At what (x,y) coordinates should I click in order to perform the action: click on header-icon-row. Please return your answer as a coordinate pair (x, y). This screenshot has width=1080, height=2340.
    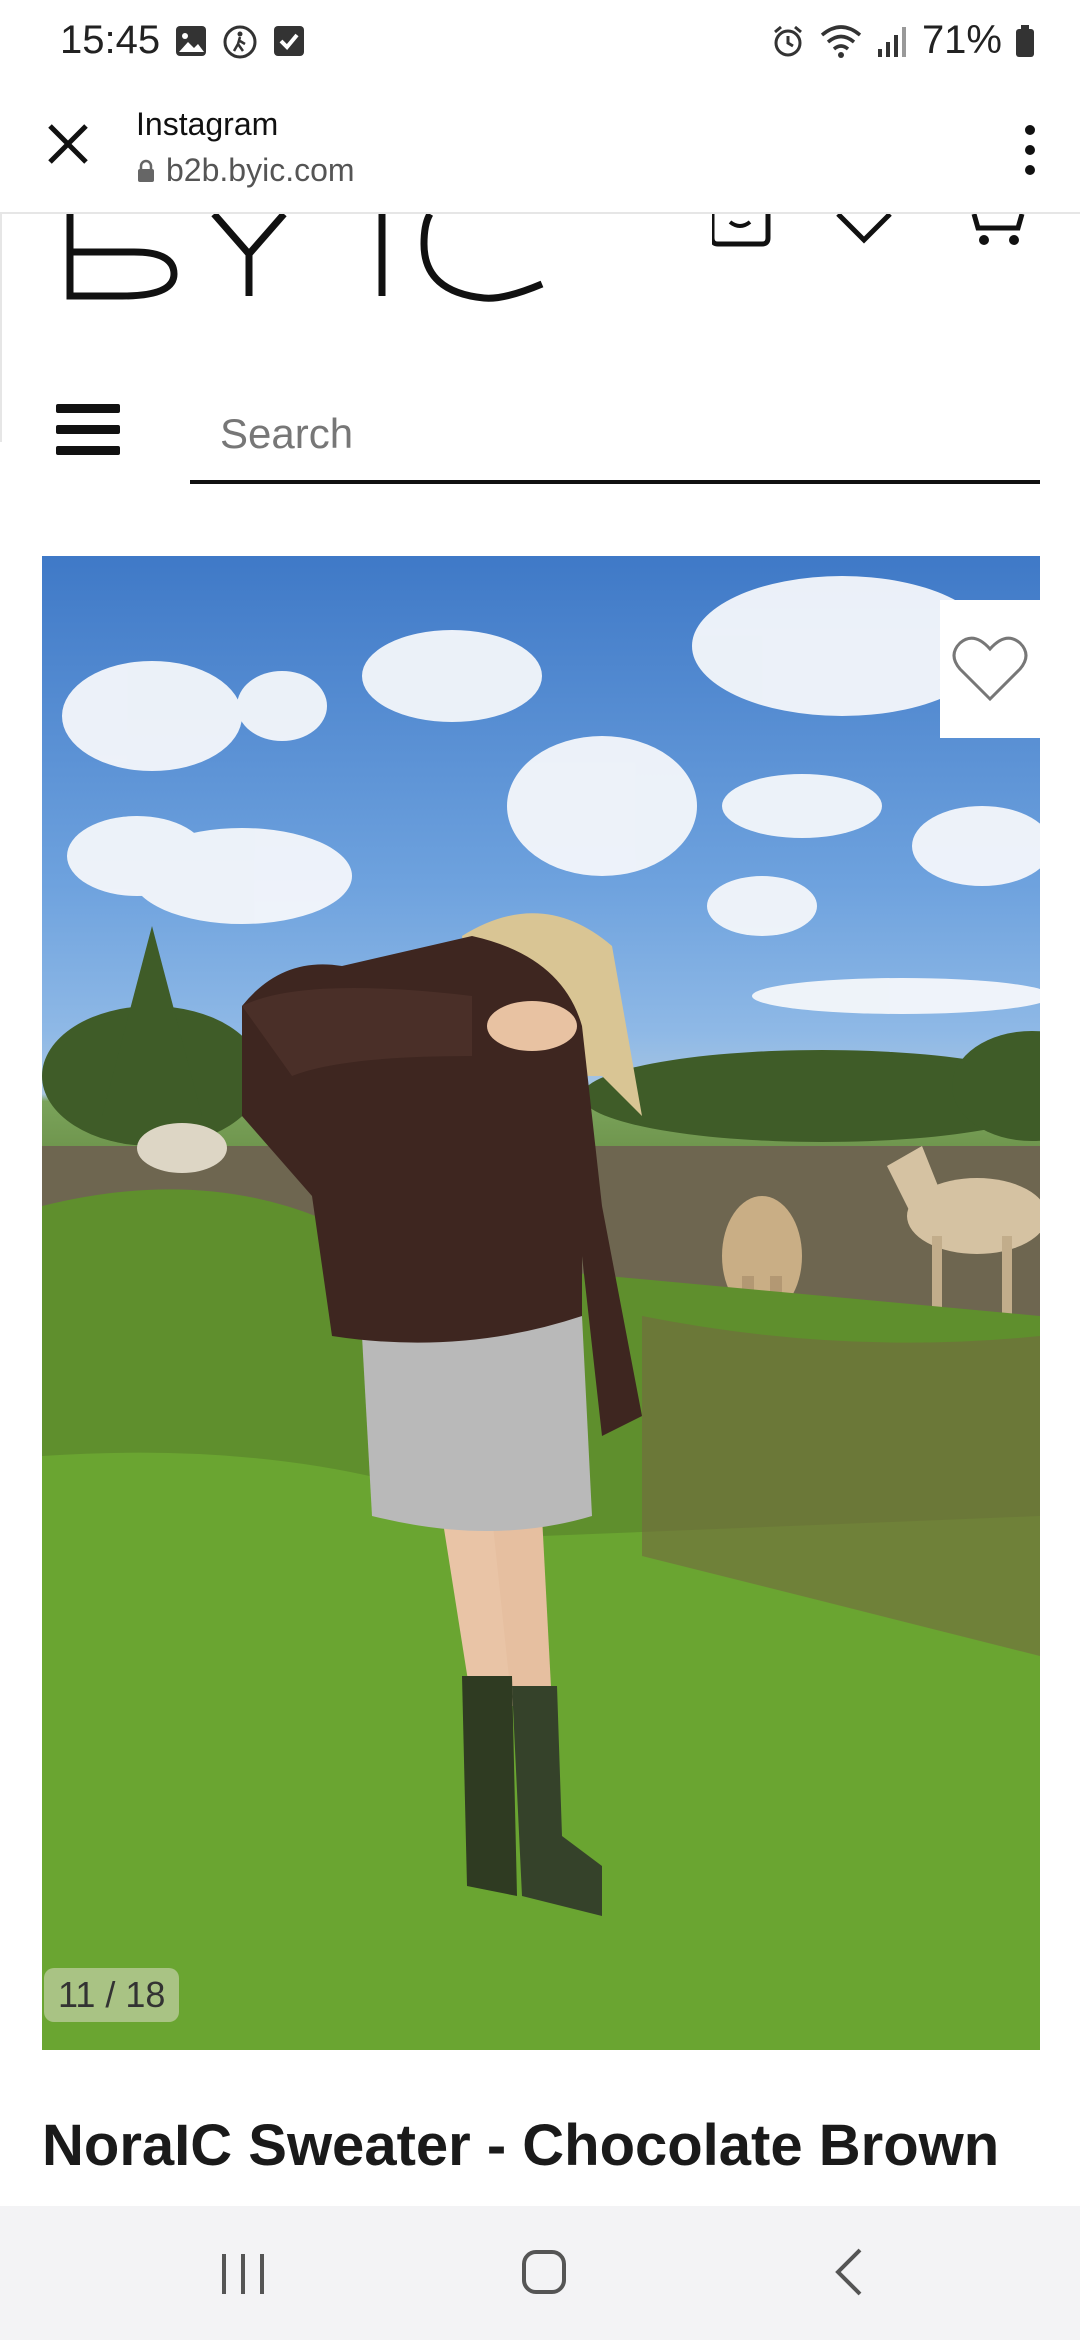
    Looking at the image, I should click on (868, 230).